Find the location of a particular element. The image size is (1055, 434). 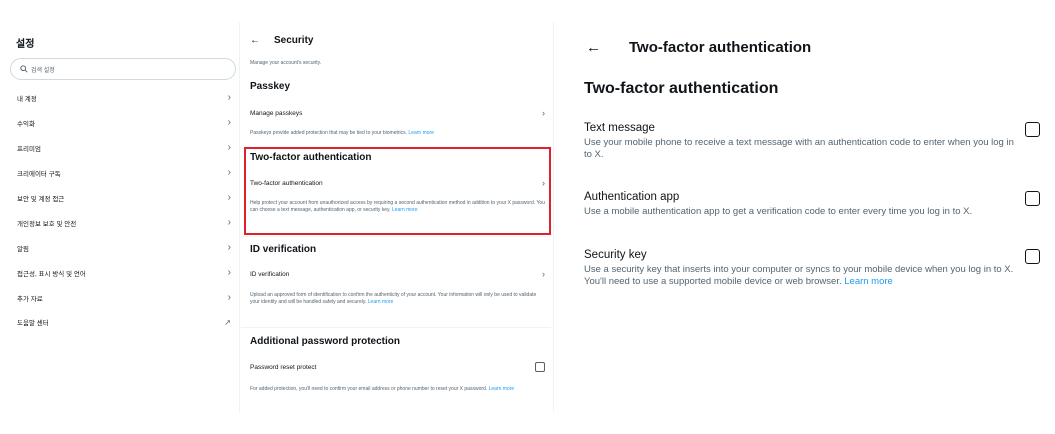

text-message-checkbox is located at coordinates (1032, 129).